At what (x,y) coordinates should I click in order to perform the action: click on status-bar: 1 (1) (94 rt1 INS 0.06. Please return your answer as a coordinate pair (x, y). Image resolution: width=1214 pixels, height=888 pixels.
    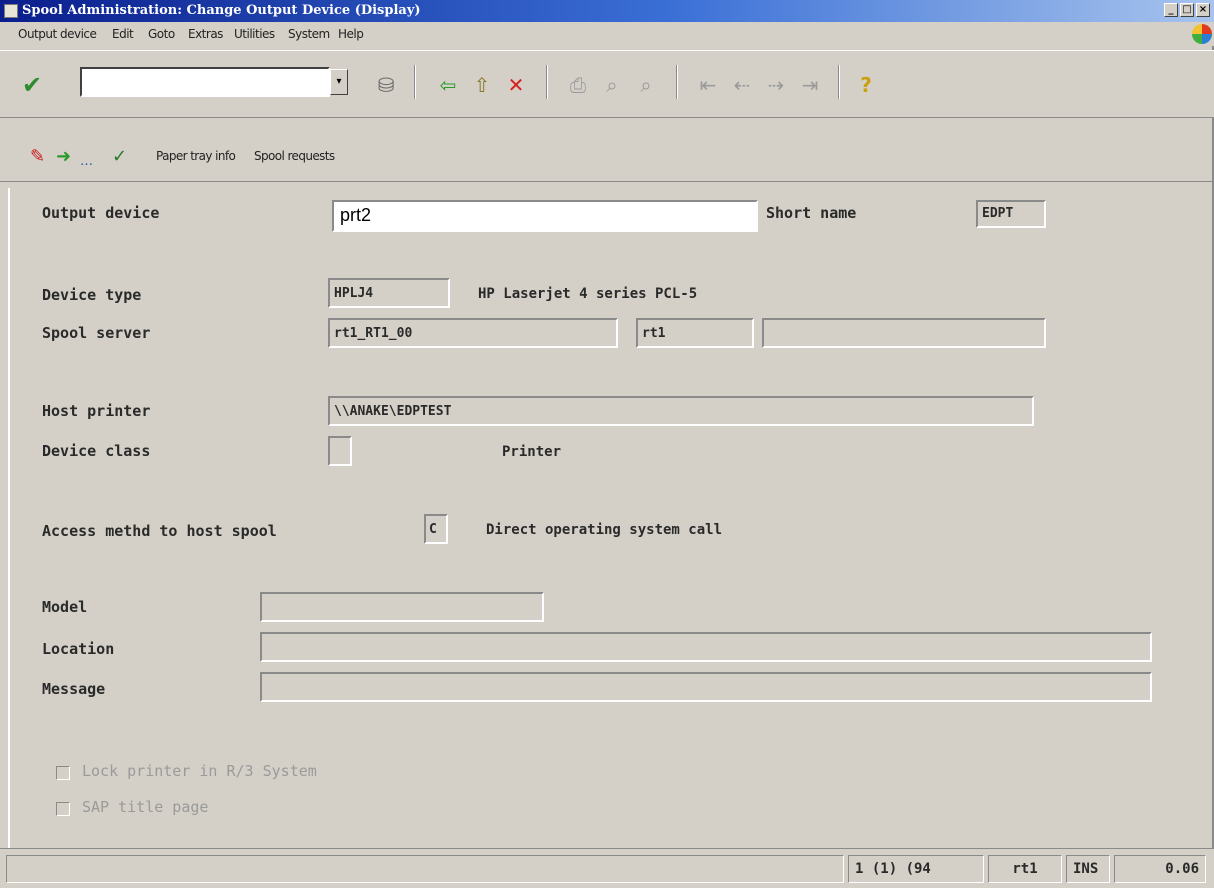
    Looking at the image, I should click on (607, 868).